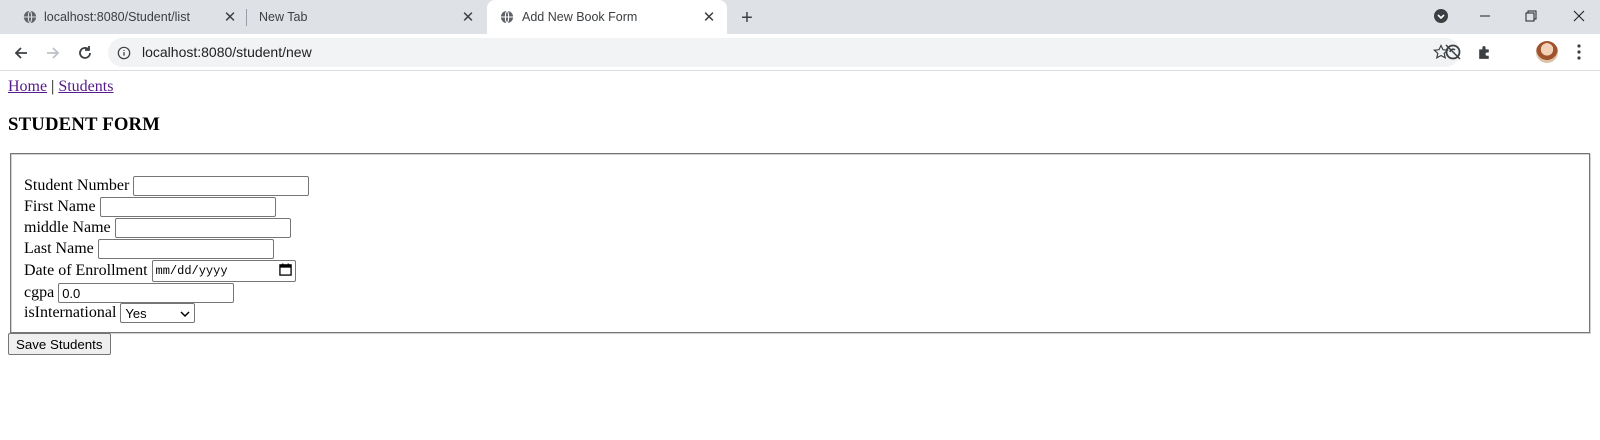  Describe the element at coordinates (123, 52) in the screenshot. I see `info-icon` at that location.